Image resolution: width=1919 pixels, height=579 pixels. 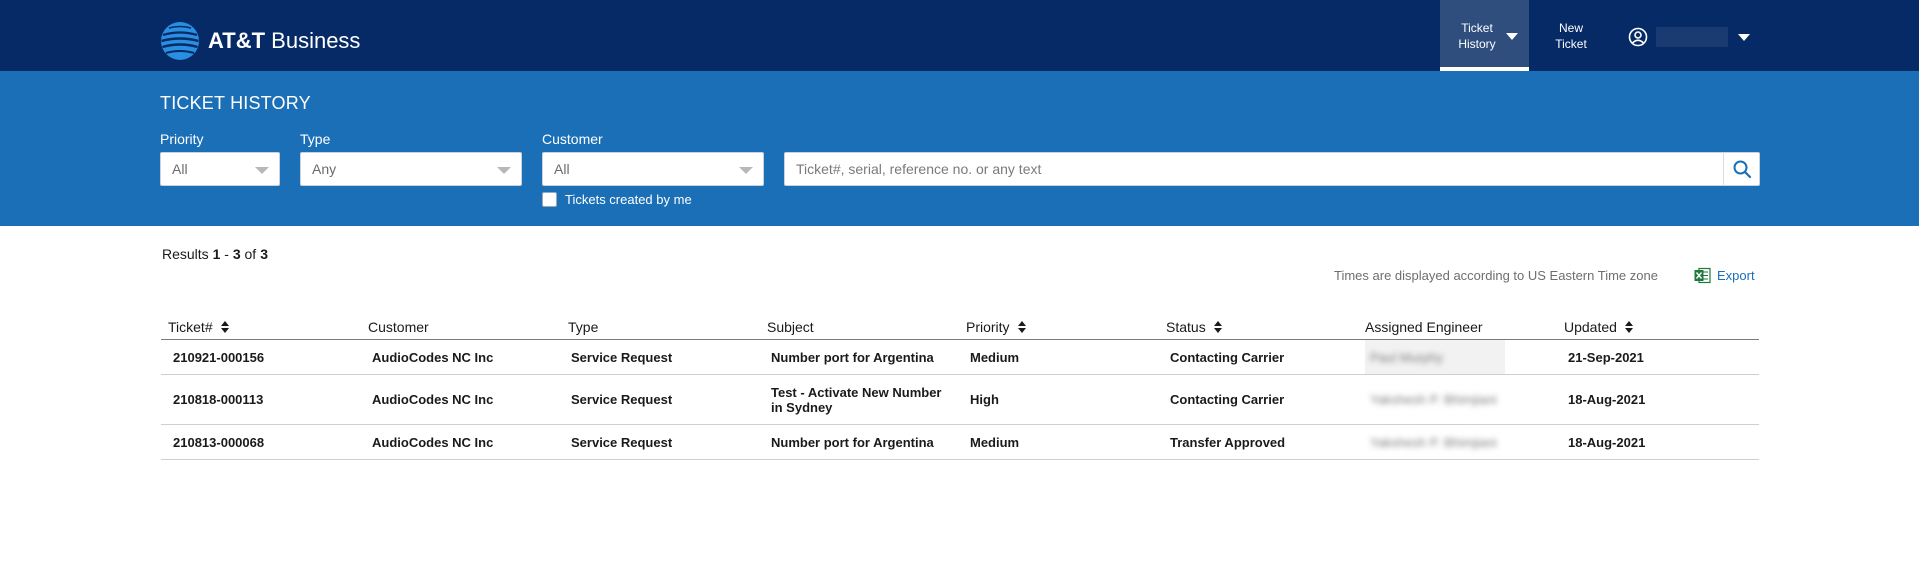 I want to click on col-customer-label: Customer, so click(x=398, y=327).